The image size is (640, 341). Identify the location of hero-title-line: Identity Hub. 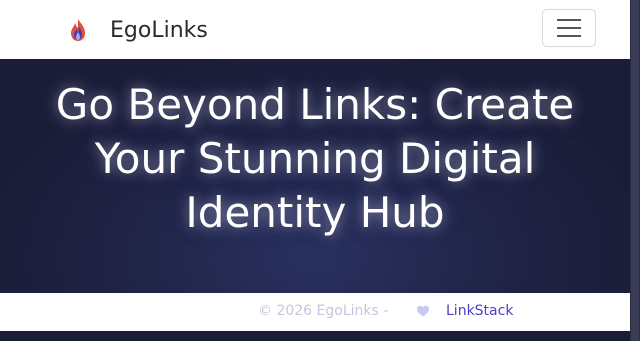
(315, 212).